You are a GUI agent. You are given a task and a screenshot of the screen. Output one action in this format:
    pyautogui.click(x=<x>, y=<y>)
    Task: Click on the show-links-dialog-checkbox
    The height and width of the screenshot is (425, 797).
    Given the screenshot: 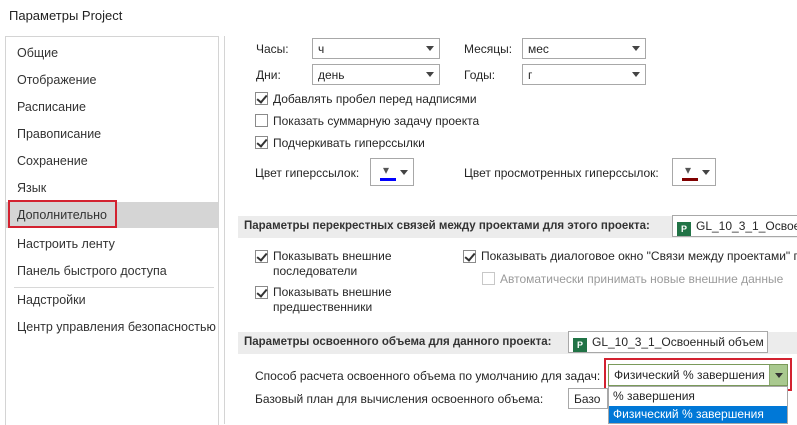 What is the action you would take?
    pyautogui.click(x=469, y=256)
    